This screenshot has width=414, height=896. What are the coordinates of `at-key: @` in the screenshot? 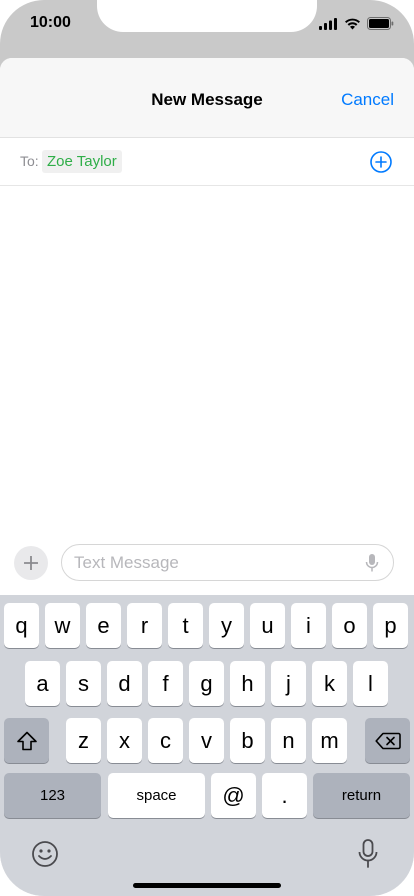 It's located at (233, 795).